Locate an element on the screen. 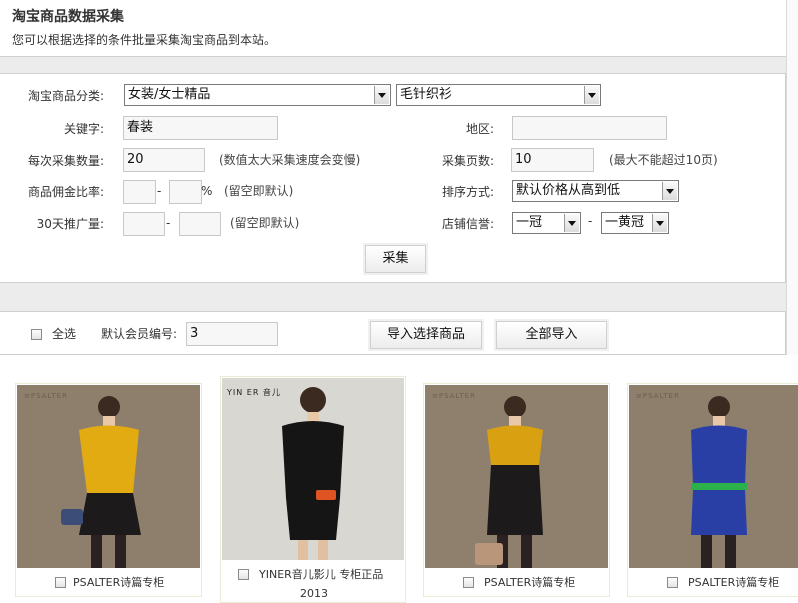  promo-max-input is located at coordinates (200, 224).